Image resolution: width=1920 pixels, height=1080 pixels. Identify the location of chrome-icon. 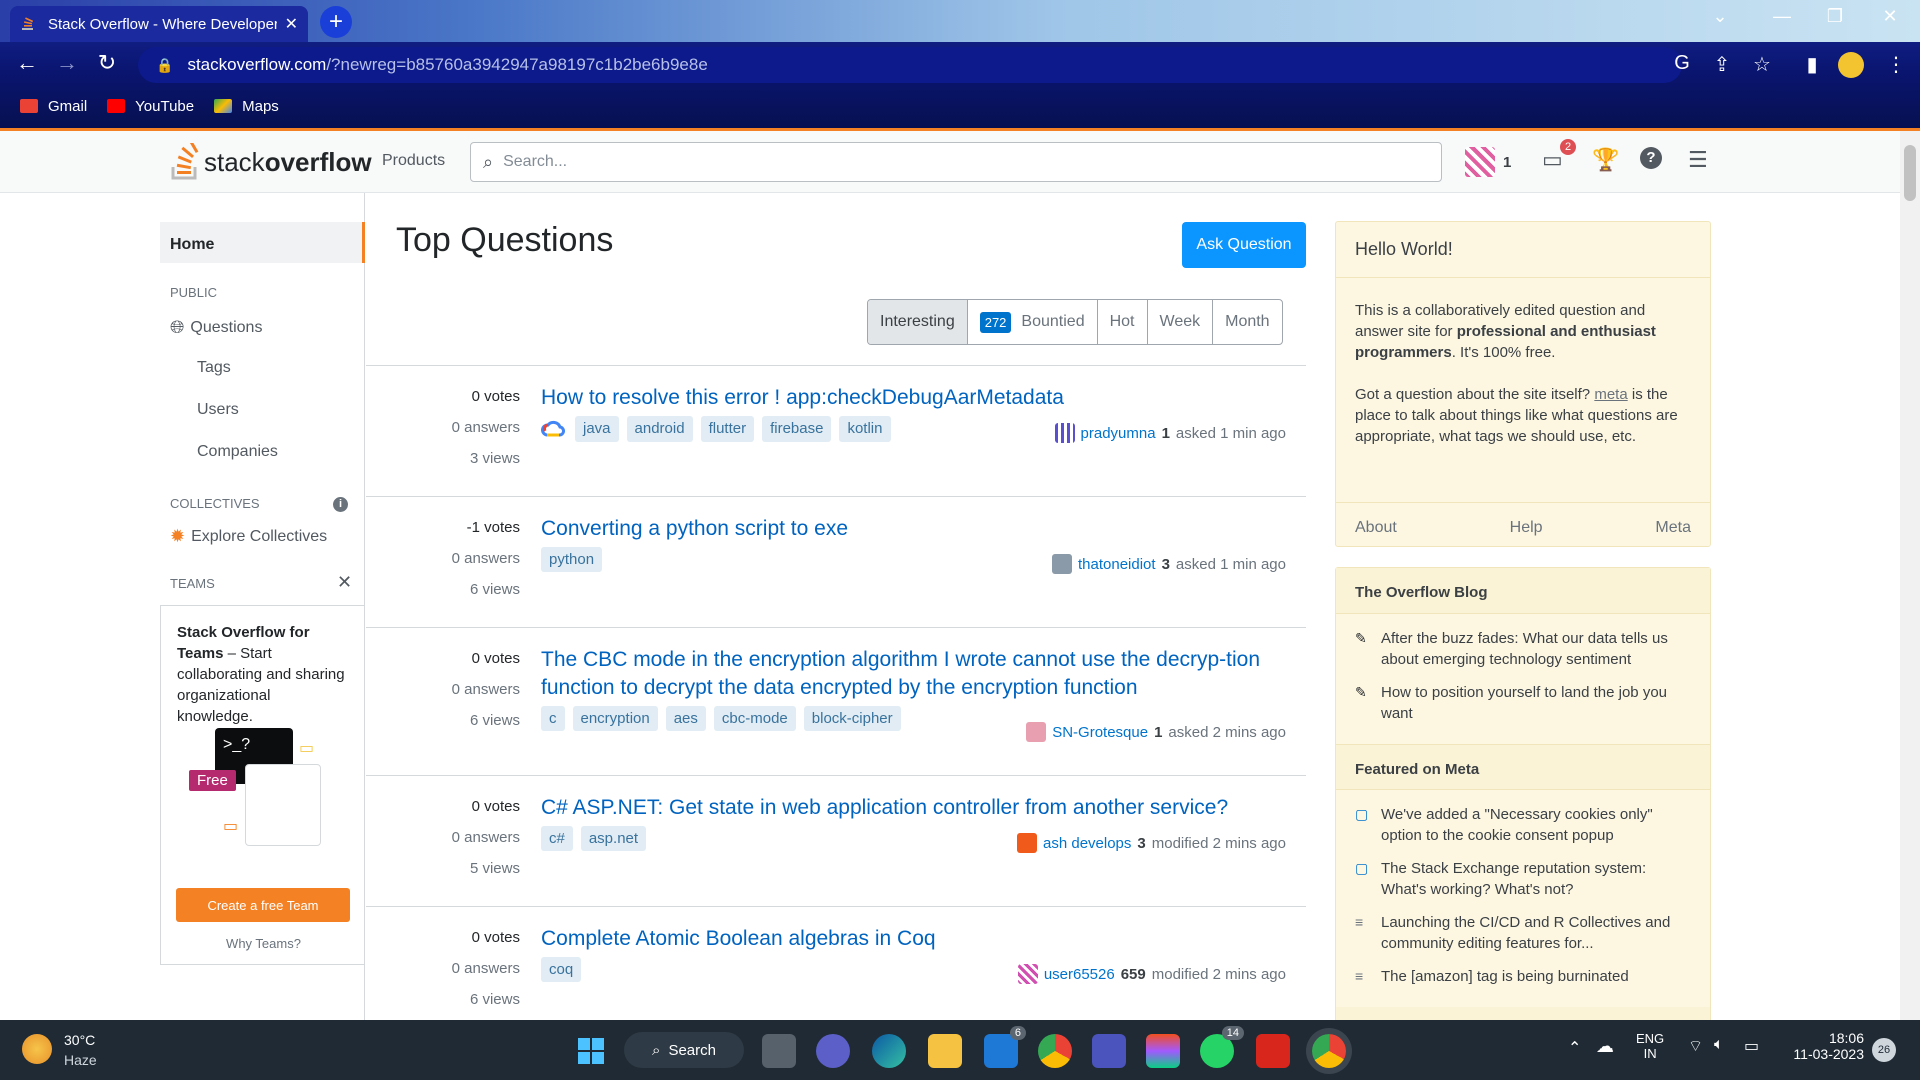
(1055, 1051).